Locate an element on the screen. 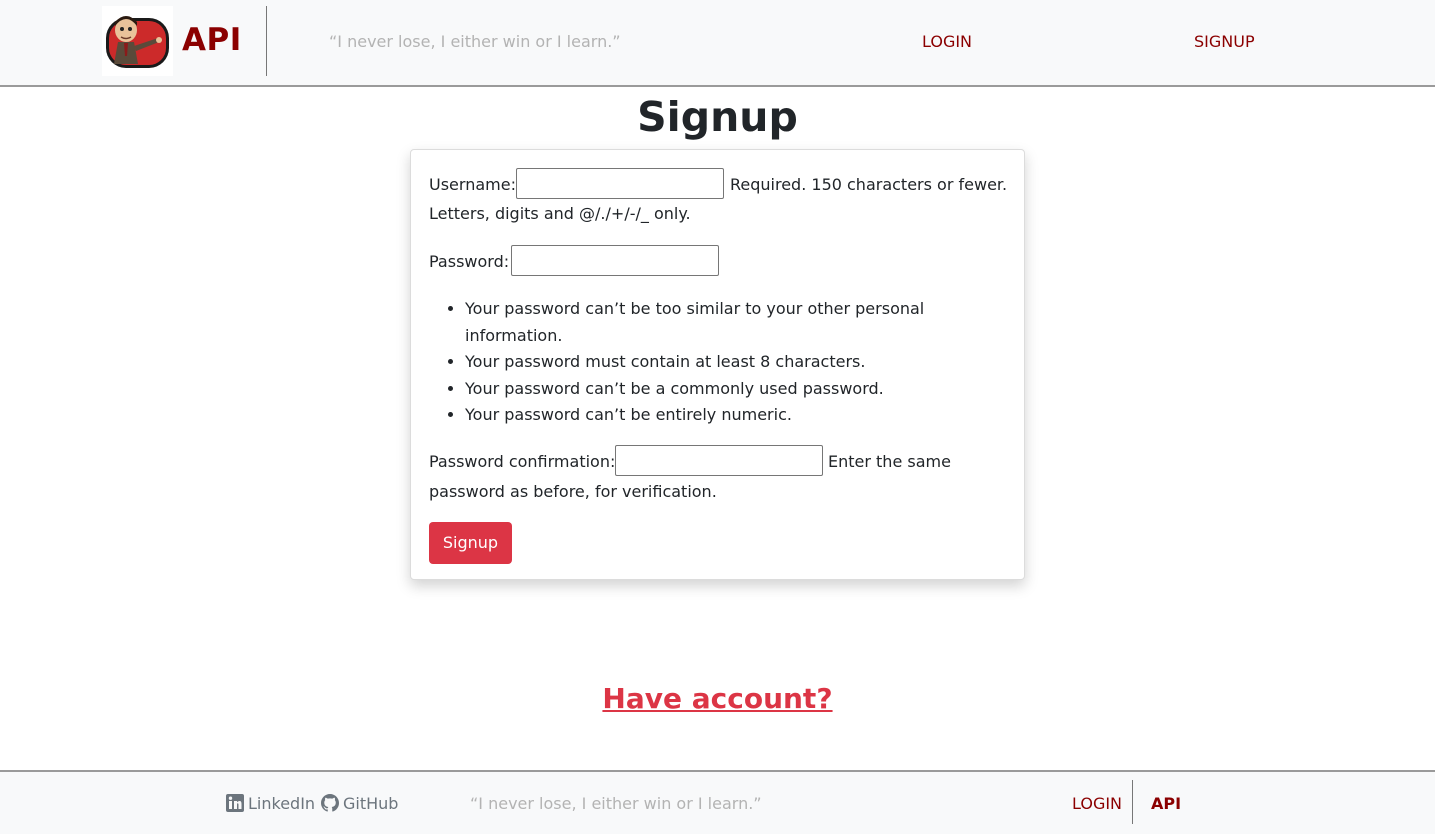  footer-brand-link: API is located at coordinates (1166, 804).